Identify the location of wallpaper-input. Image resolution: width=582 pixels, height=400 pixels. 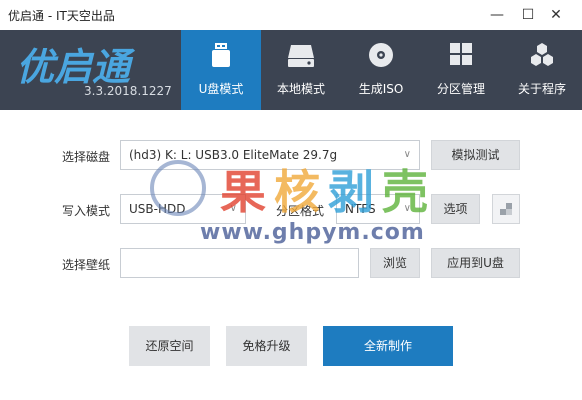
(239, 263).